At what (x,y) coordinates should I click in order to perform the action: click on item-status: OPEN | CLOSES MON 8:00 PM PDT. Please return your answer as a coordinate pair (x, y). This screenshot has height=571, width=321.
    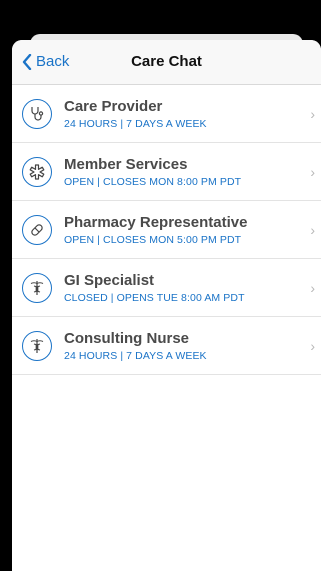
    Looking at the image, I should click on (153, 181).